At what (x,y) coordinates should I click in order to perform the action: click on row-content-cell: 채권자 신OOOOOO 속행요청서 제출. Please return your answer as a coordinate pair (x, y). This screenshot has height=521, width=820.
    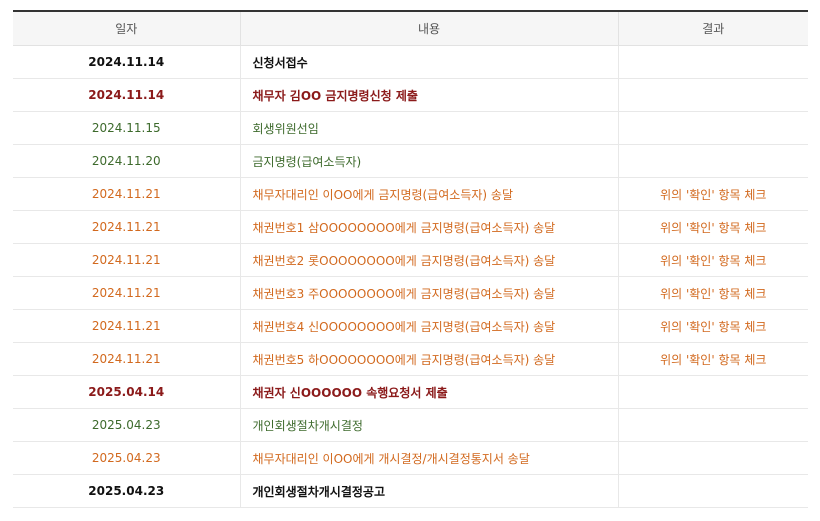
    Looking at the image, I should click on (429, 392).